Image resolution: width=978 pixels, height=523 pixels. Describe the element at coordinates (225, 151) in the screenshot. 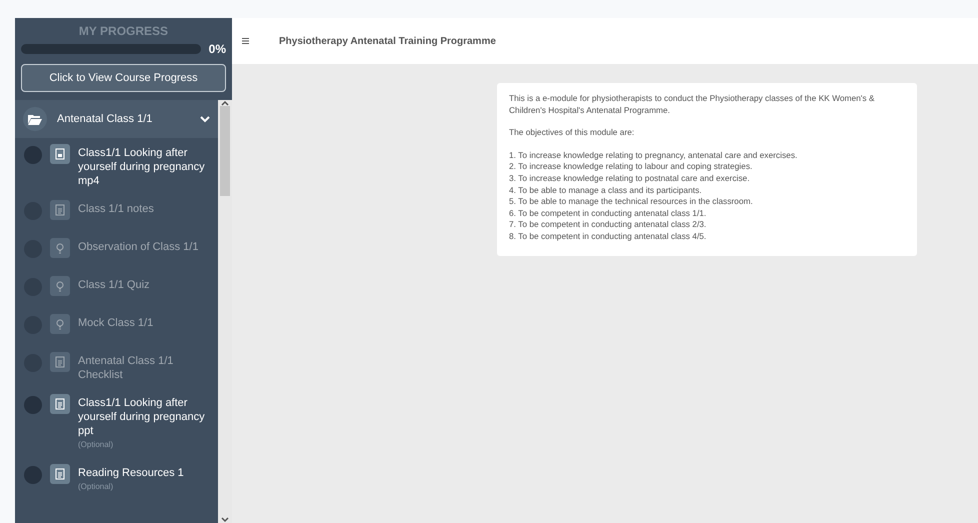

I see `scroll-thumb` at that location.